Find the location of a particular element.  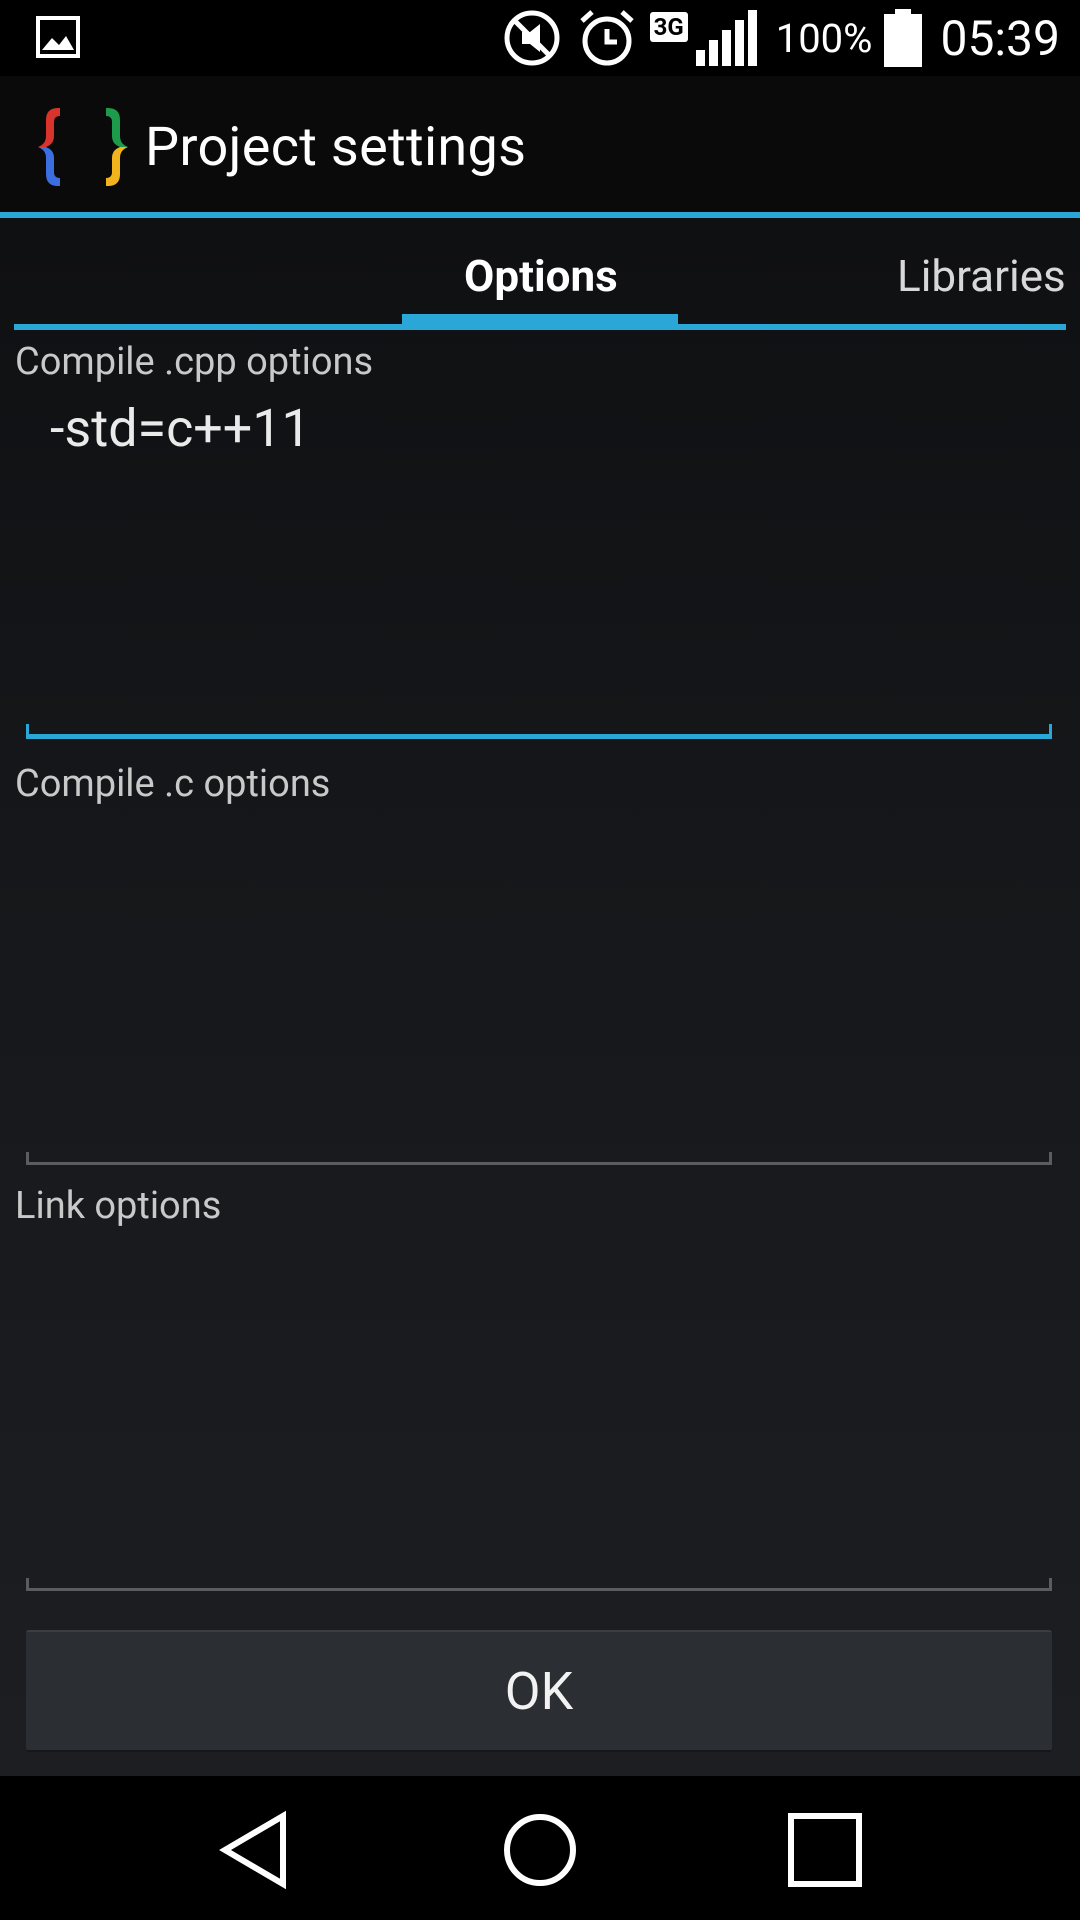

back-icon is located at coordinates (255, 1850).